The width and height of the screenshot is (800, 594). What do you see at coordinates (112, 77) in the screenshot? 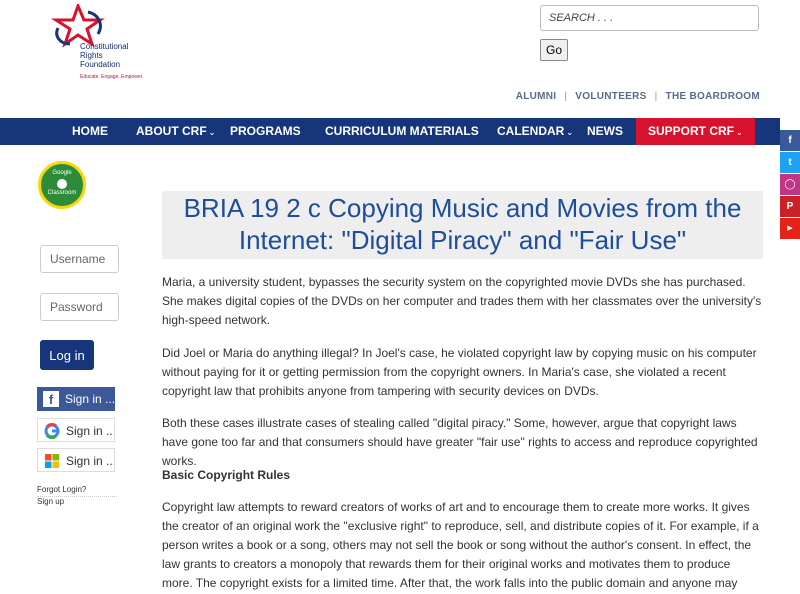
I see `logo-tagline: Educate. Engage. Empower.` at bounding box center [112, 77].